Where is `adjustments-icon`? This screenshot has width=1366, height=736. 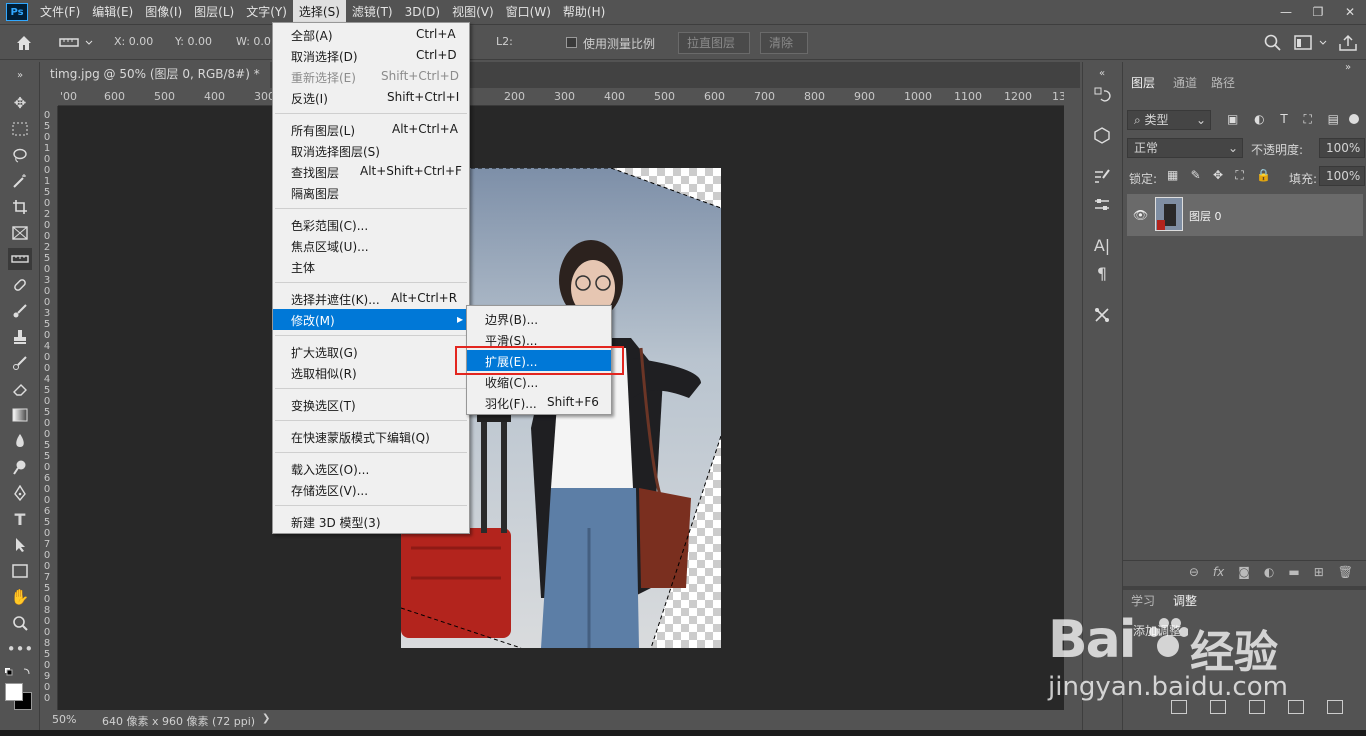
adjustments-icon is located at coordinates (1102, 205).